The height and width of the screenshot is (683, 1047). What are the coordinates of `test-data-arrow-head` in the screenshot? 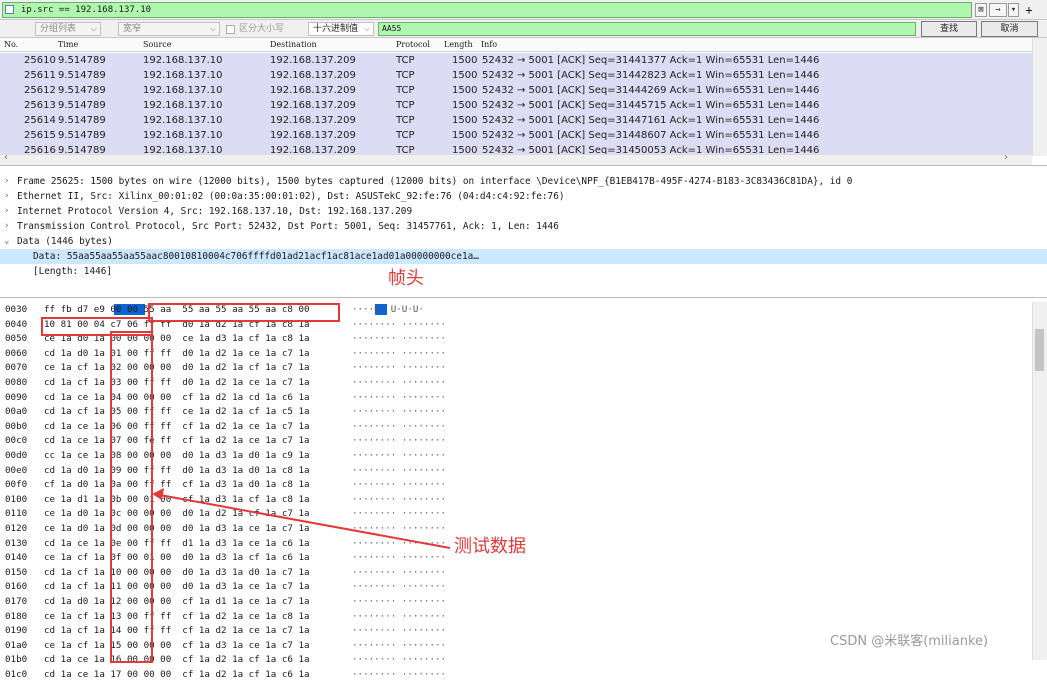 It's located at (158, 494).